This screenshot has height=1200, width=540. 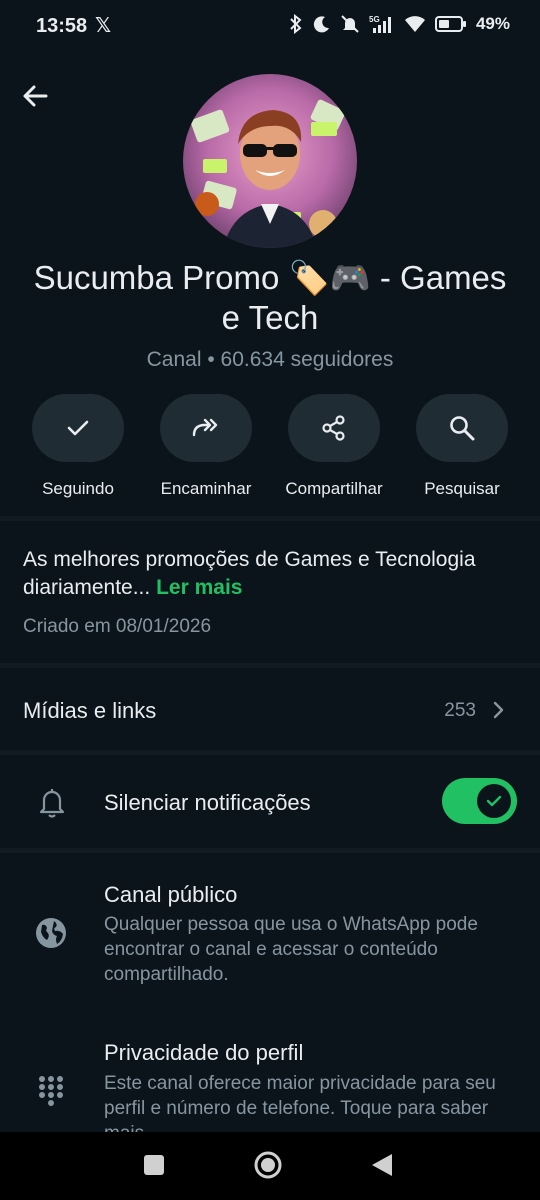 I want to click on search-icon, so click(x=462, y=428).